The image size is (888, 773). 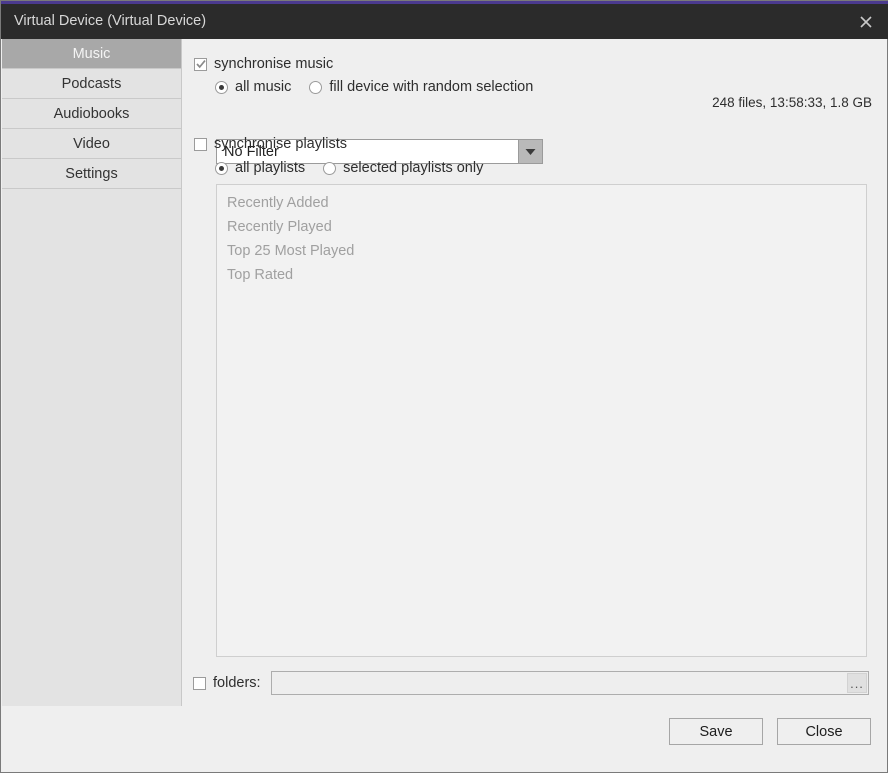 What do you see at coordinates (280, 144) in the screenshot?
I see `sync-playlists-label: synchronise playlists` at bounding box center [280, 144].